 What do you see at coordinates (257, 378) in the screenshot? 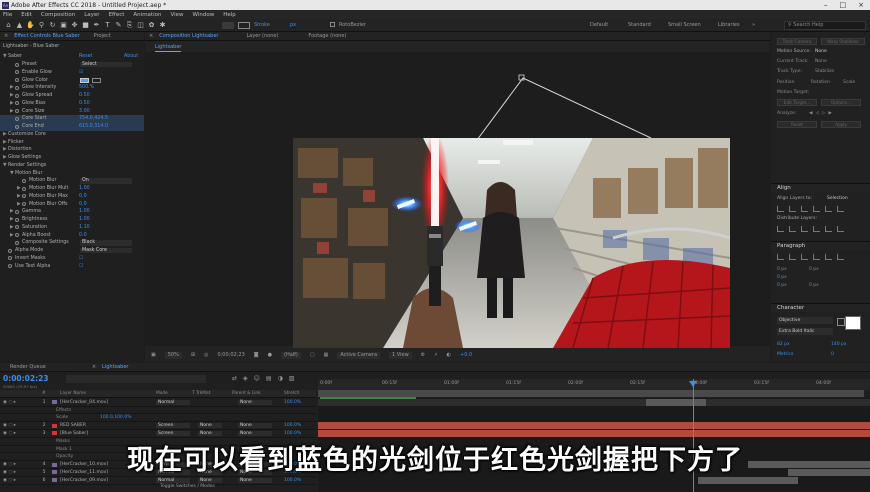
I see `shy-layers-icon: ☺` at bounding box center [257, 378].